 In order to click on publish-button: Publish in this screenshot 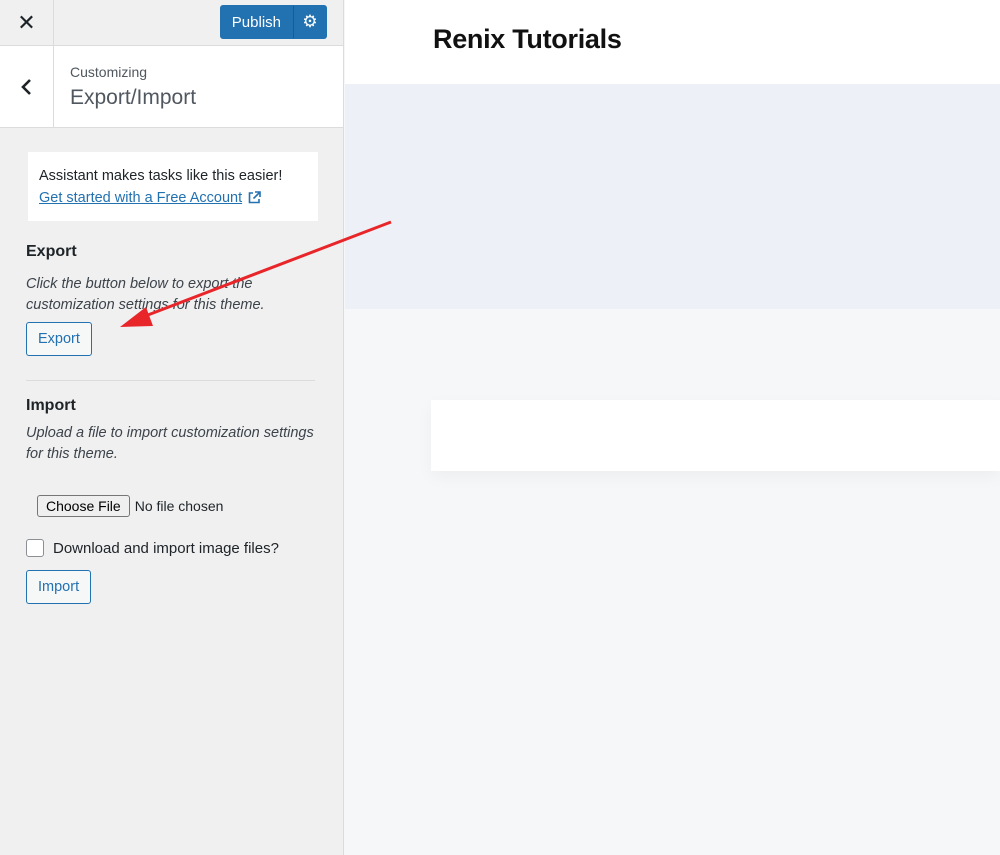, I will do `click(256, 22)`.